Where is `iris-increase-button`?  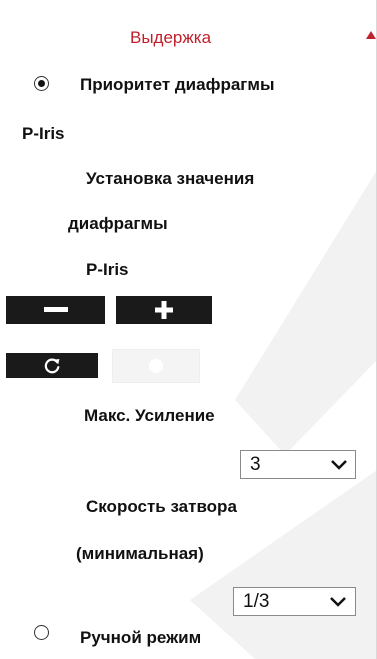 iris-increase-button is located at coordinates (164, 310).